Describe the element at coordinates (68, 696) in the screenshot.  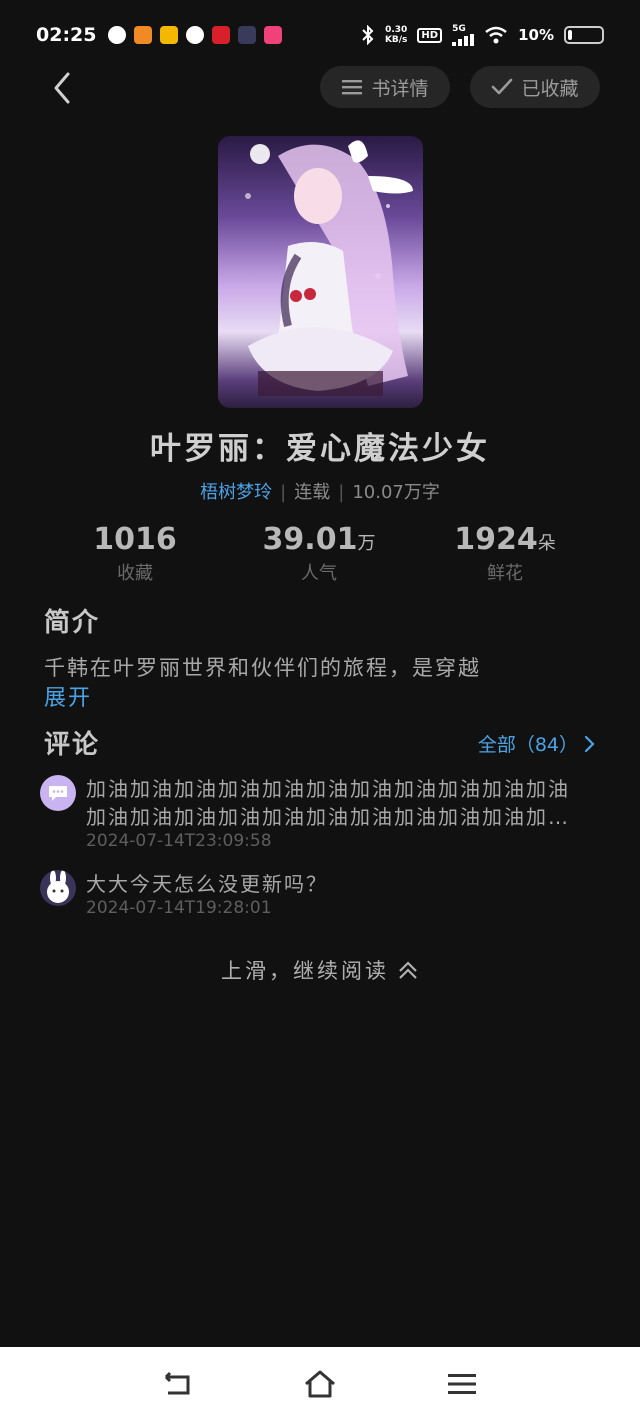
I see `expand-link: 展开` at that location.